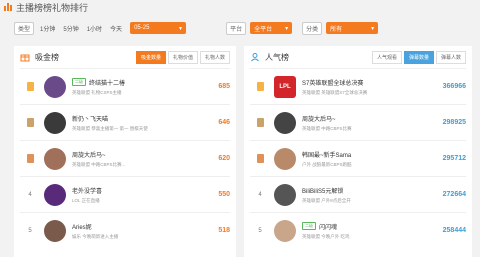 The height and width of the screenshot is (257, 480). What do you see at coordinates (116, 28) in the screenshot?
I see `time-tab-today: 今天` at bounding box center [116, 28].